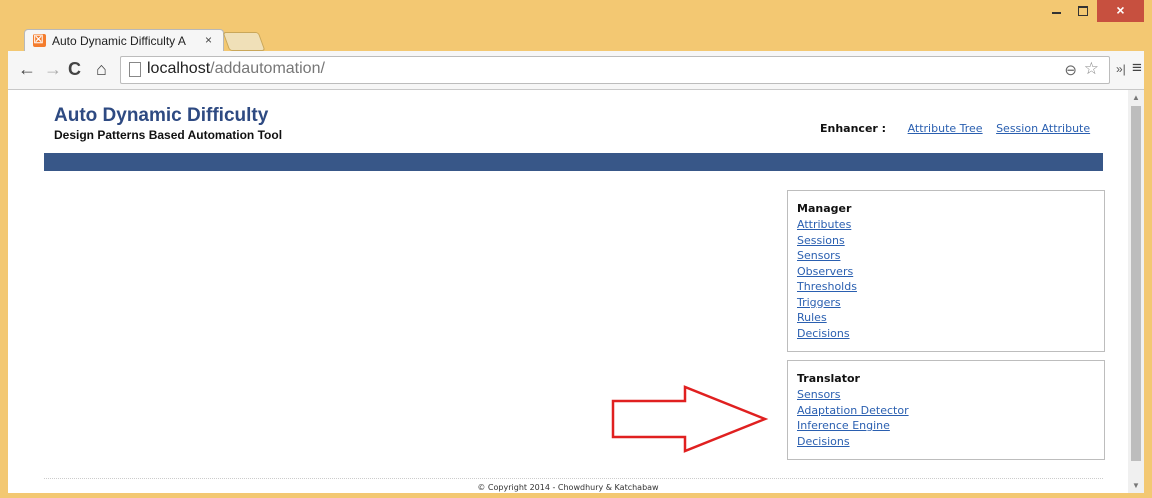 The width and height of the screenshot is (1152, 498). I want to click on manager-link-thresholds: Thresholds, so click(827, 286).